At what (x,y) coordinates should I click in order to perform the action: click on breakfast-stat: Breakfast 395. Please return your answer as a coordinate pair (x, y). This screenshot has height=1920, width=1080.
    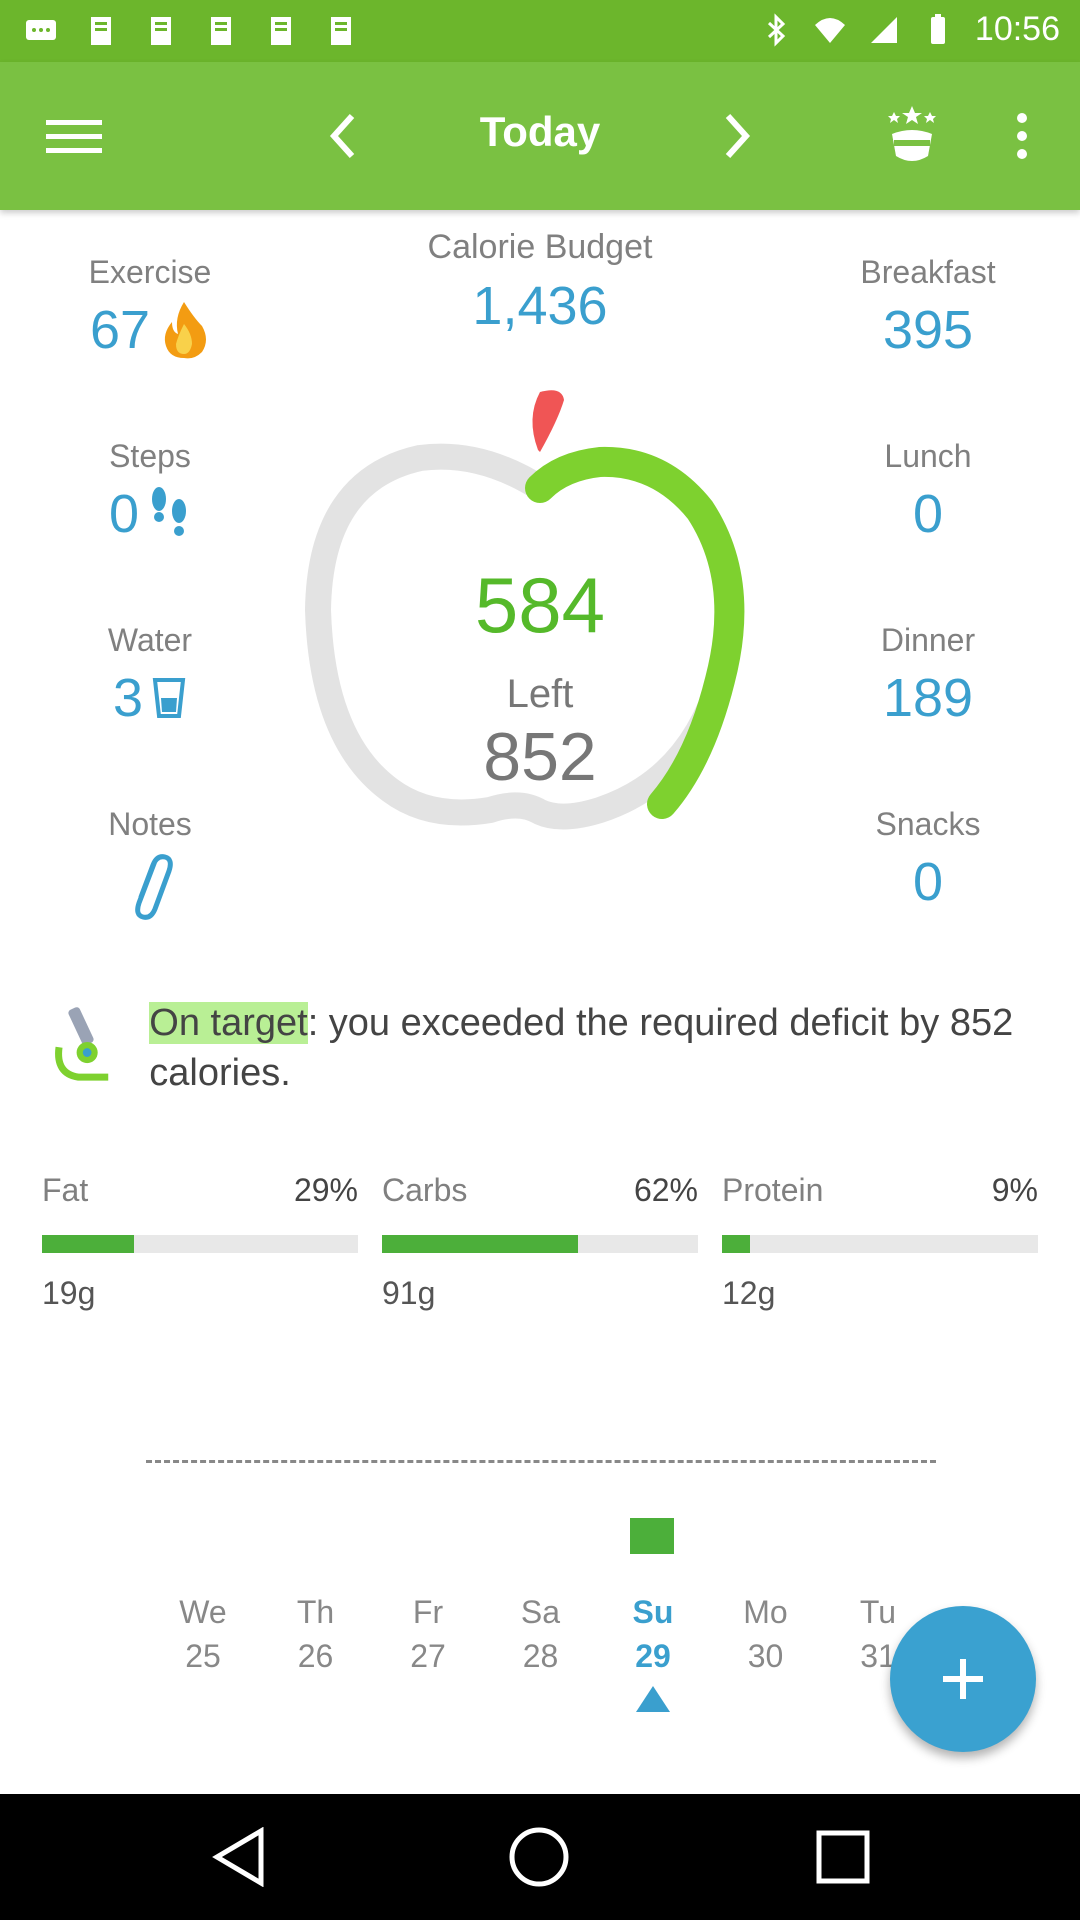
    Looking at the image, I should click on (928, 307).